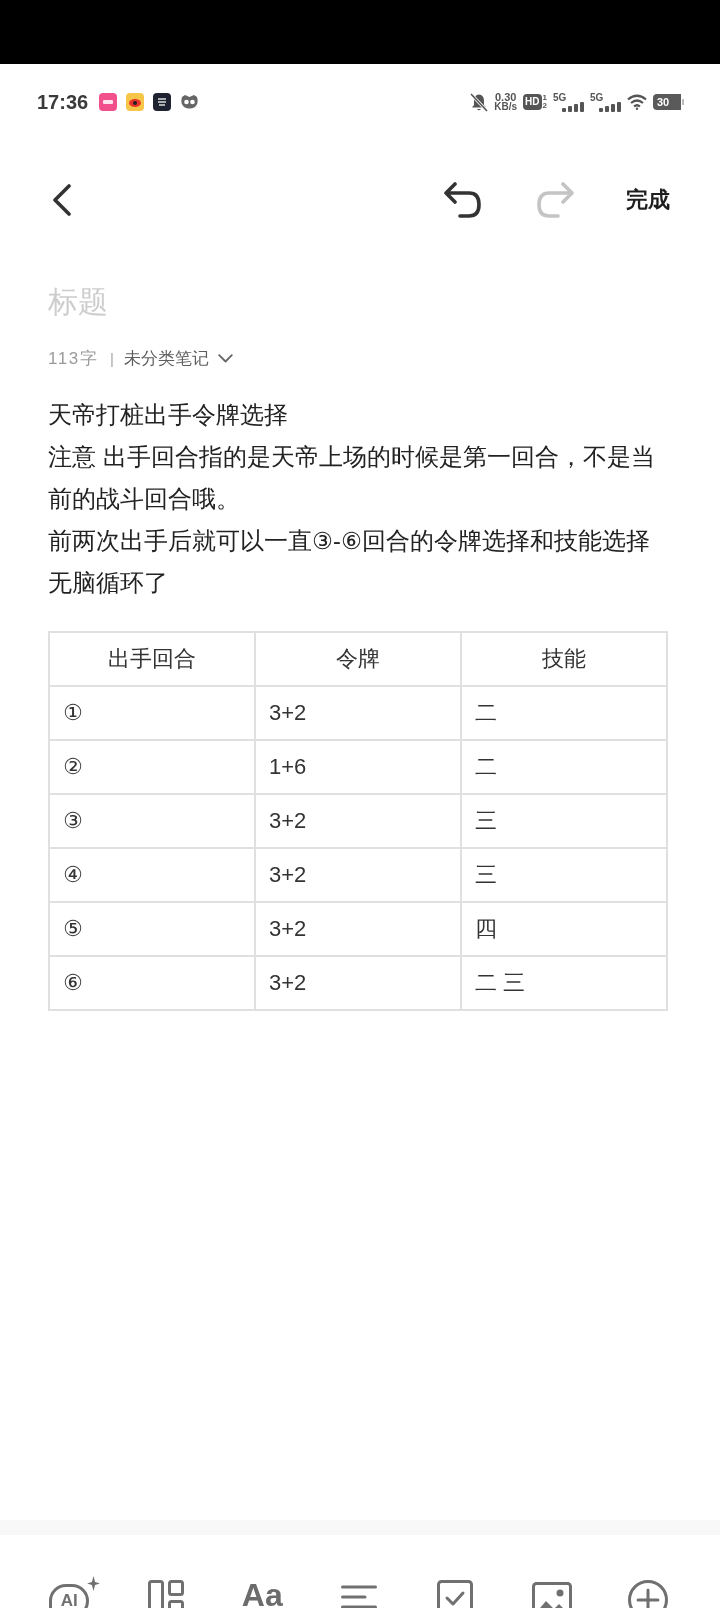  What do you see at coordinates (152, 821) in the screenshot?
I see `table-cell: ③` at bounding box center [152, 821].